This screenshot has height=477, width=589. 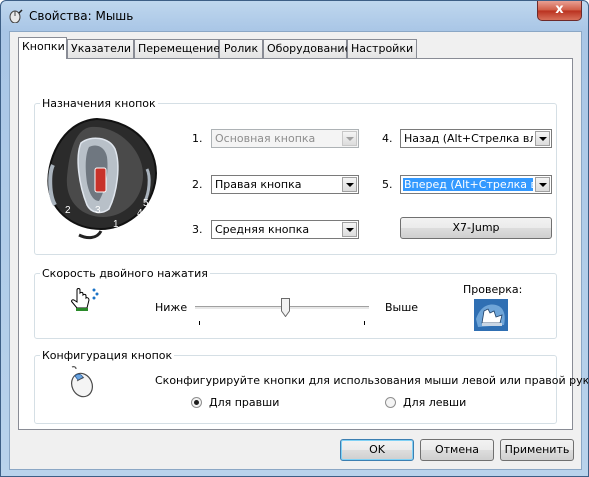 What do you see at coordinates (476, 228) in the screenshot?
I see `x7-jump-button: X7-Jump` at bounding box center [476, 228].